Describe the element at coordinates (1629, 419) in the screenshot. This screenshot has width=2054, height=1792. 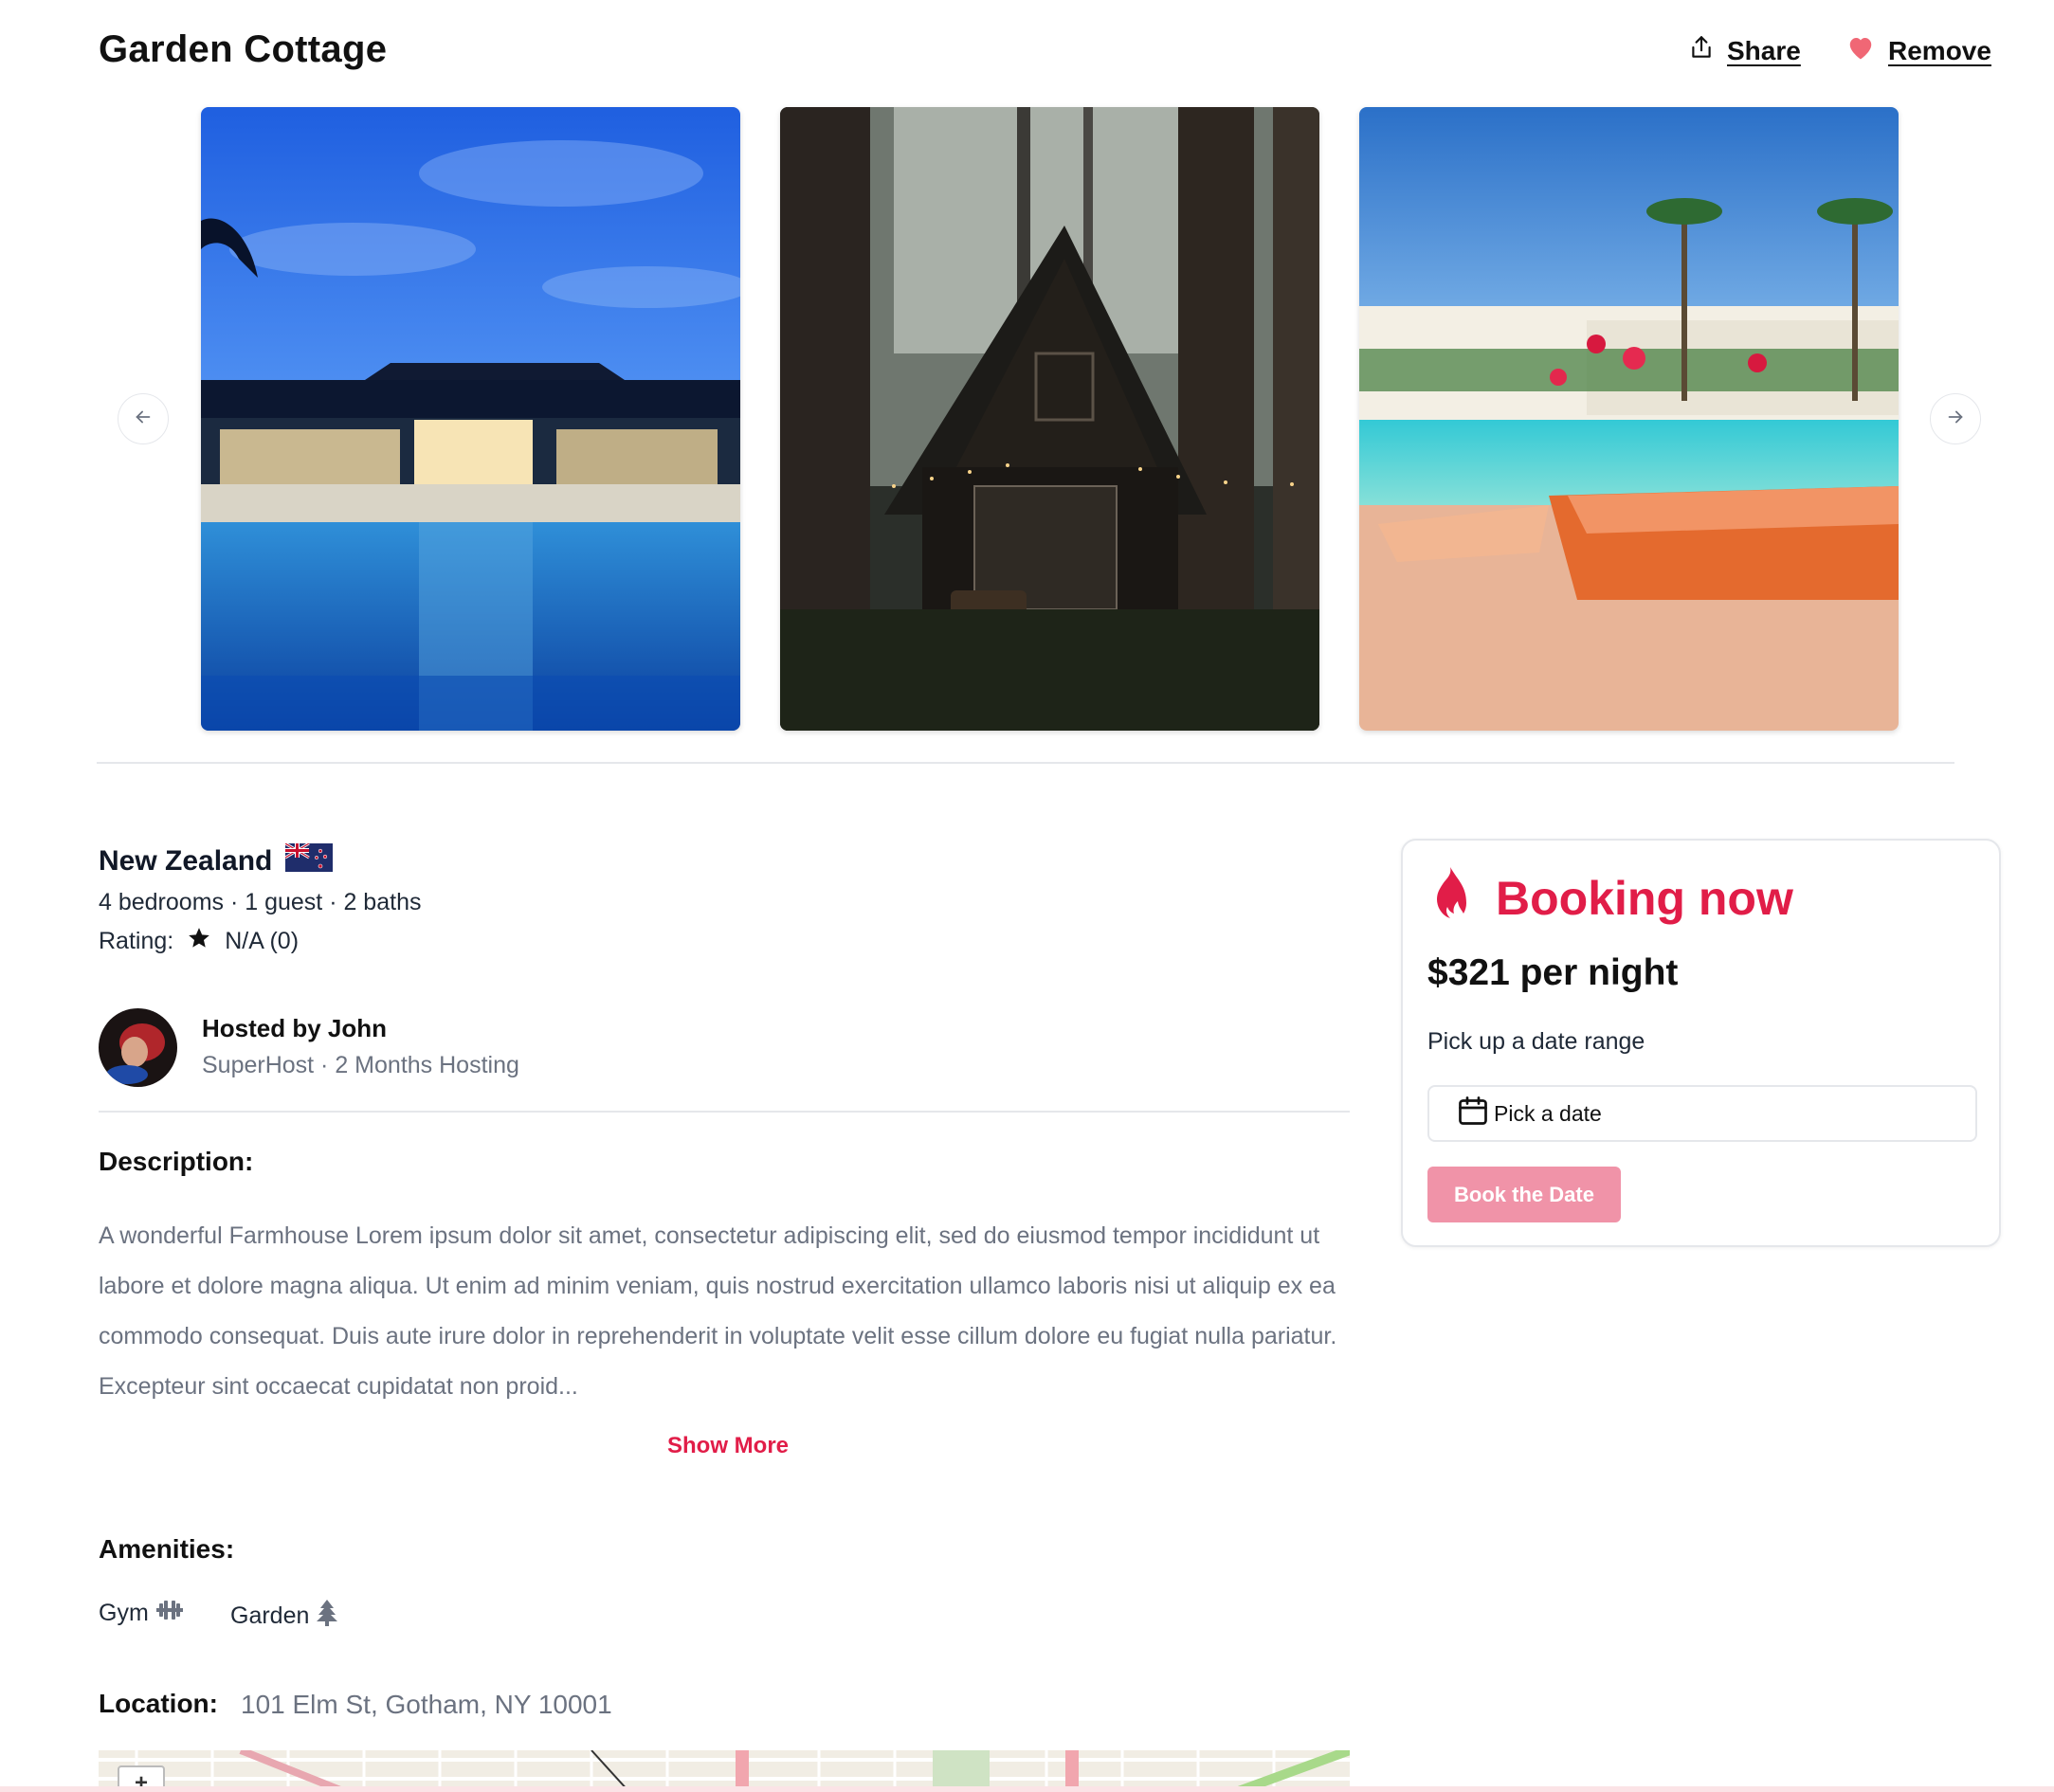
I see `listing-photo-resort-pool` at that location.